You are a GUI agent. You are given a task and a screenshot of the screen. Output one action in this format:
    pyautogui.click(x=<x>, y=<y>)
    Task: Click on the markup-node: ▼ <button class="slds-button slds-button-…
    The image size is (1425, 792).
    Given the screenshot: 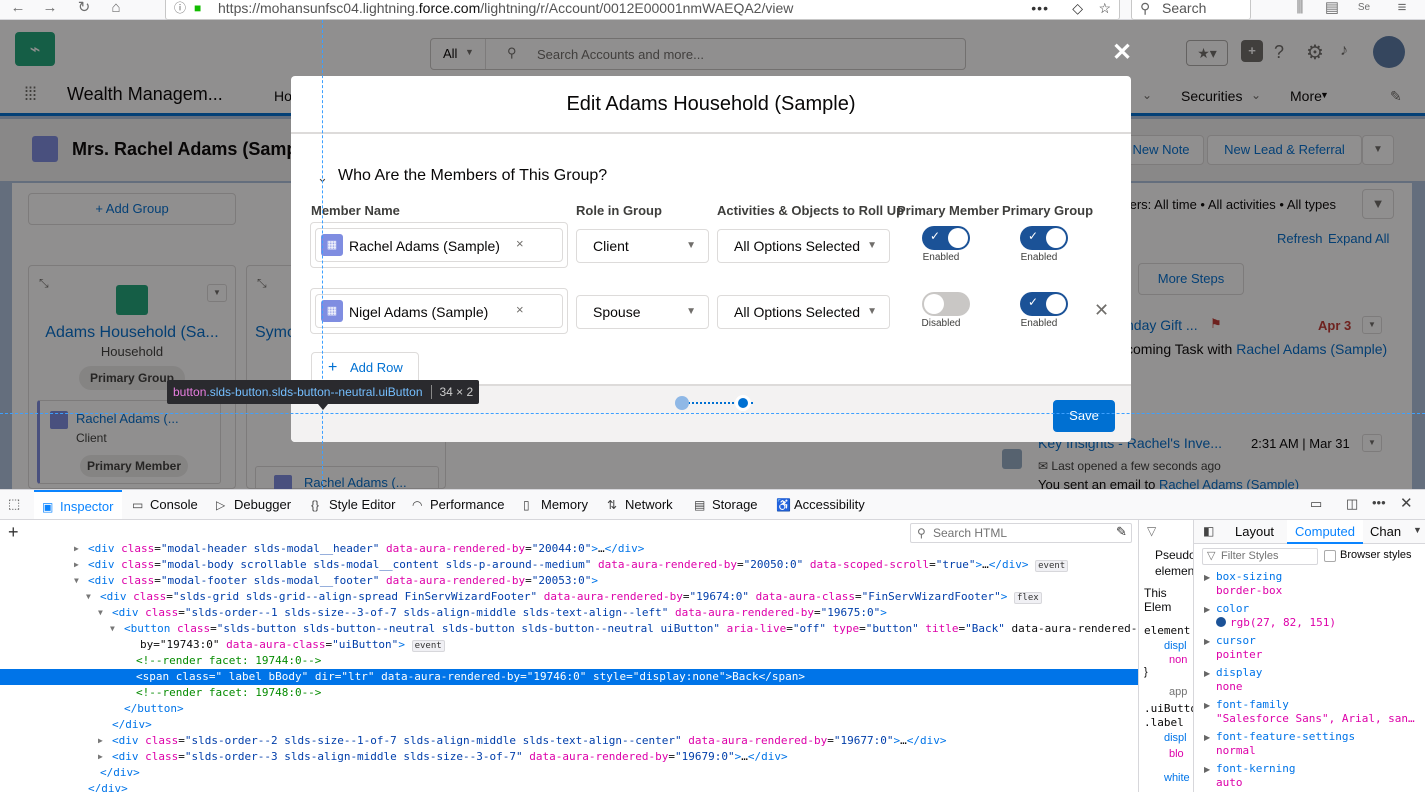 What is the action you would take?
    pyautogui.click(x=569, y=629)
    